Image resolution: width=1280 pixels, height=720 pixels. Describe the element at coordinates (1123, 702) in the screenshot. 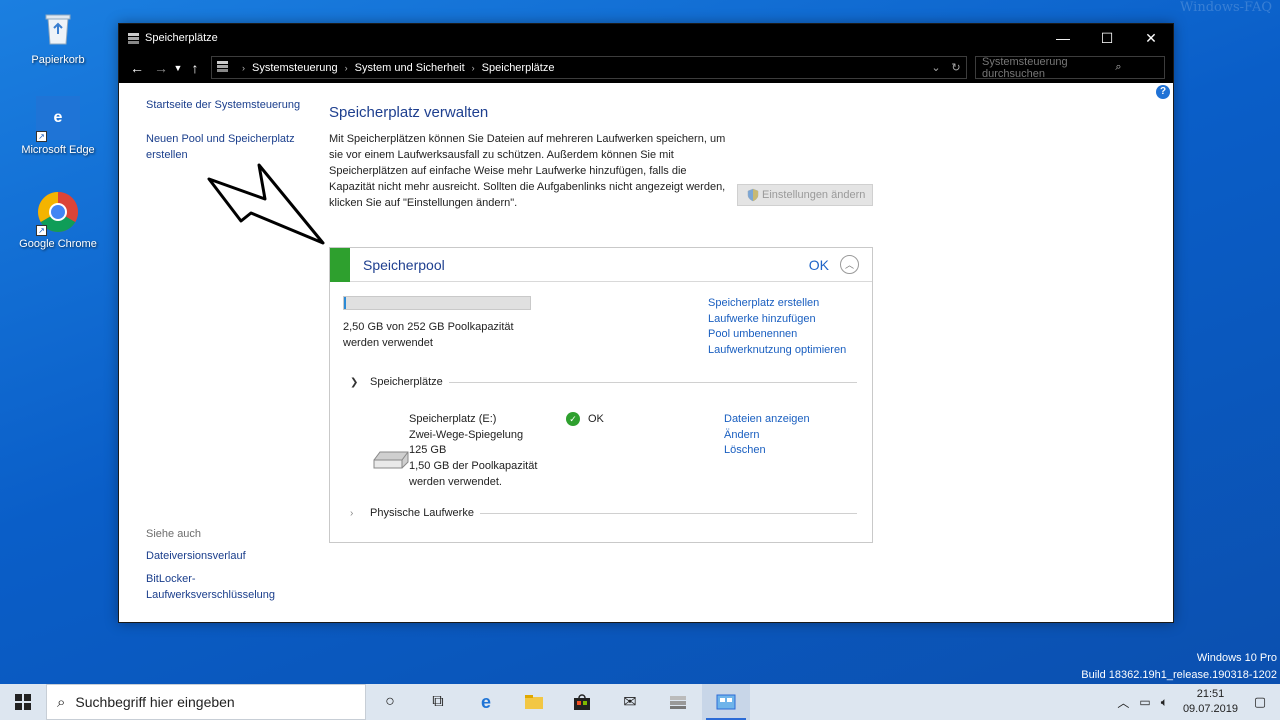

I see `chevron-up-icon: ︿` at that location.